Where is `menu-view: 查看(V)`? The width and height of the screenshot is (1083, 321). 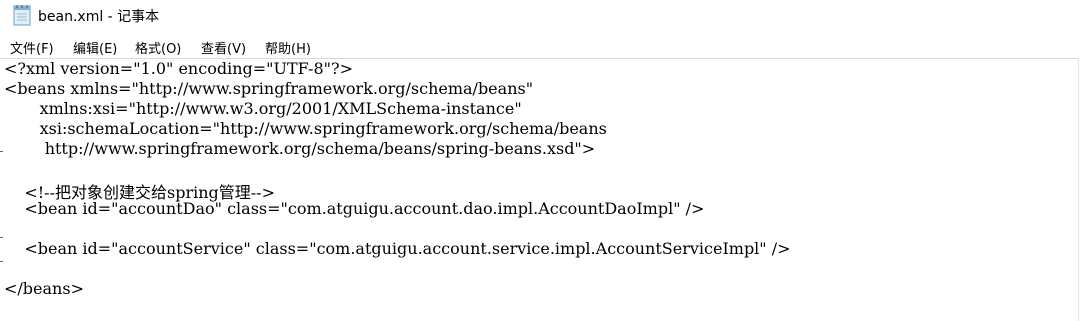 menu-view: 查看(V) is located at coordinates (223, 47).